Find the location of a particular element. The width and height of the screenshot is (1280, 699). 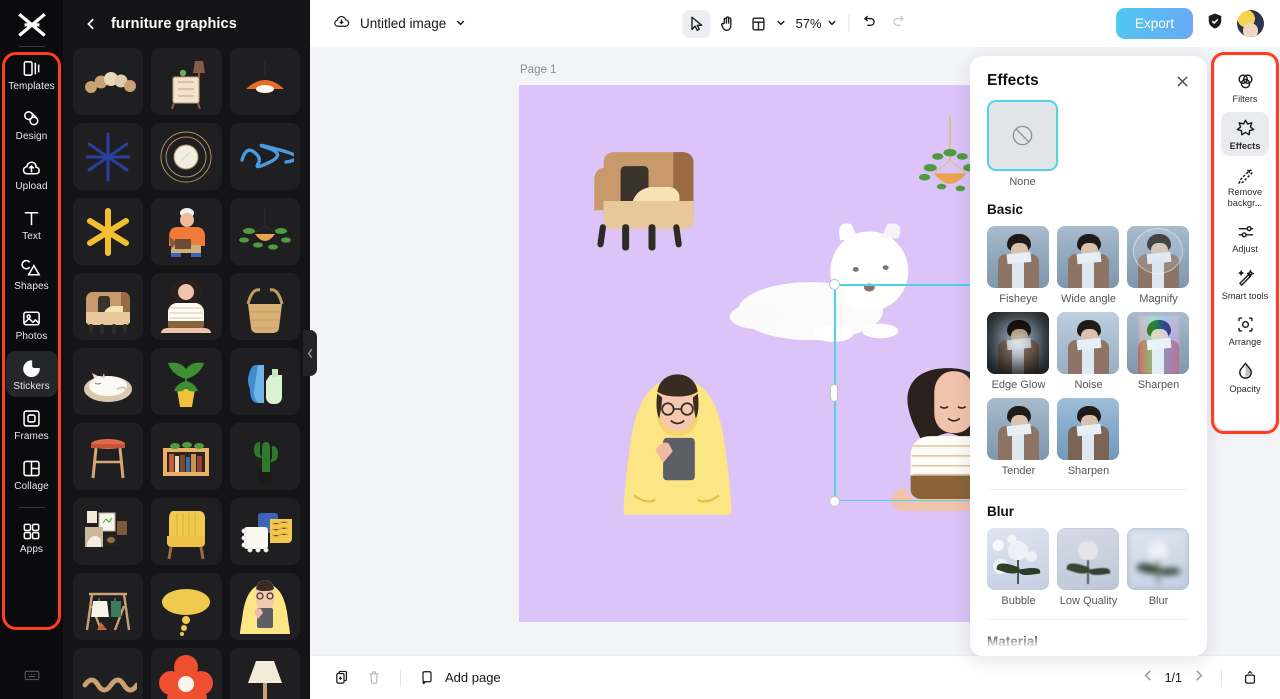

beads-garland-sticker is located at coordinates (108, 81).